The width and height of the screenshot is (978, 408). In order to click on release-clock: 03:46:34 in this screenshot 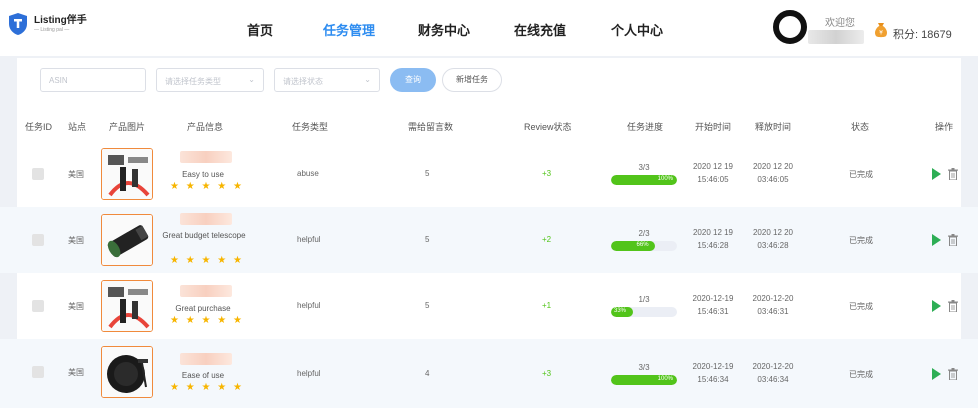, I will do `click(773, 379)`.